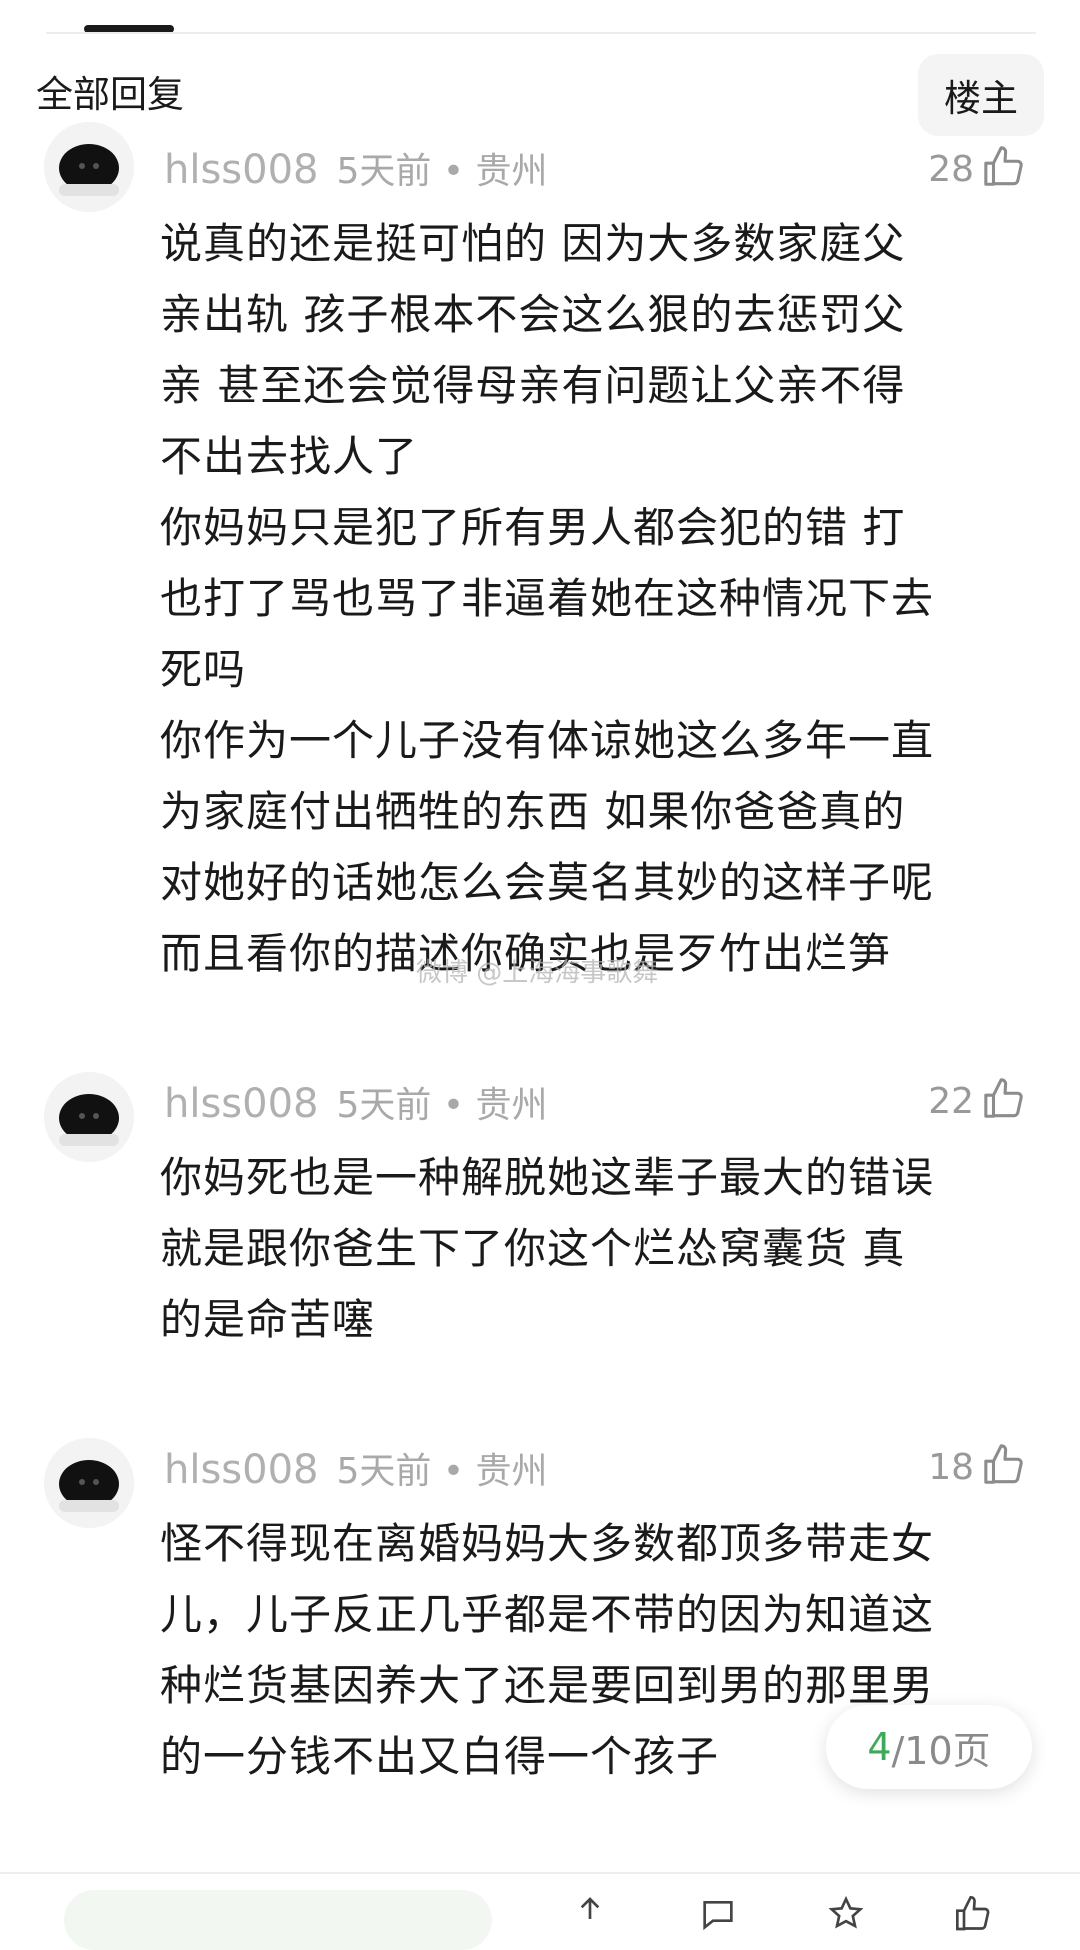 The image size is (1080, 1950). I want to click on share-icon, so click(590, 1914).